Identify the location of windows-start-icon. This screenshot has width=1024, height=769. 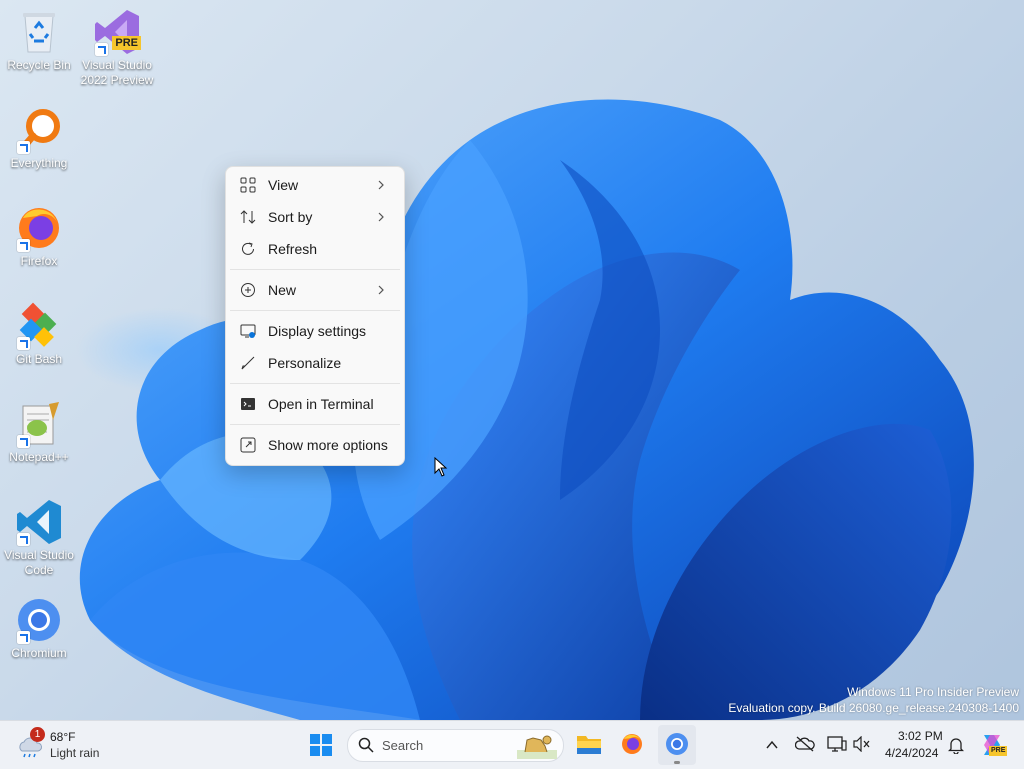
(321, 745).